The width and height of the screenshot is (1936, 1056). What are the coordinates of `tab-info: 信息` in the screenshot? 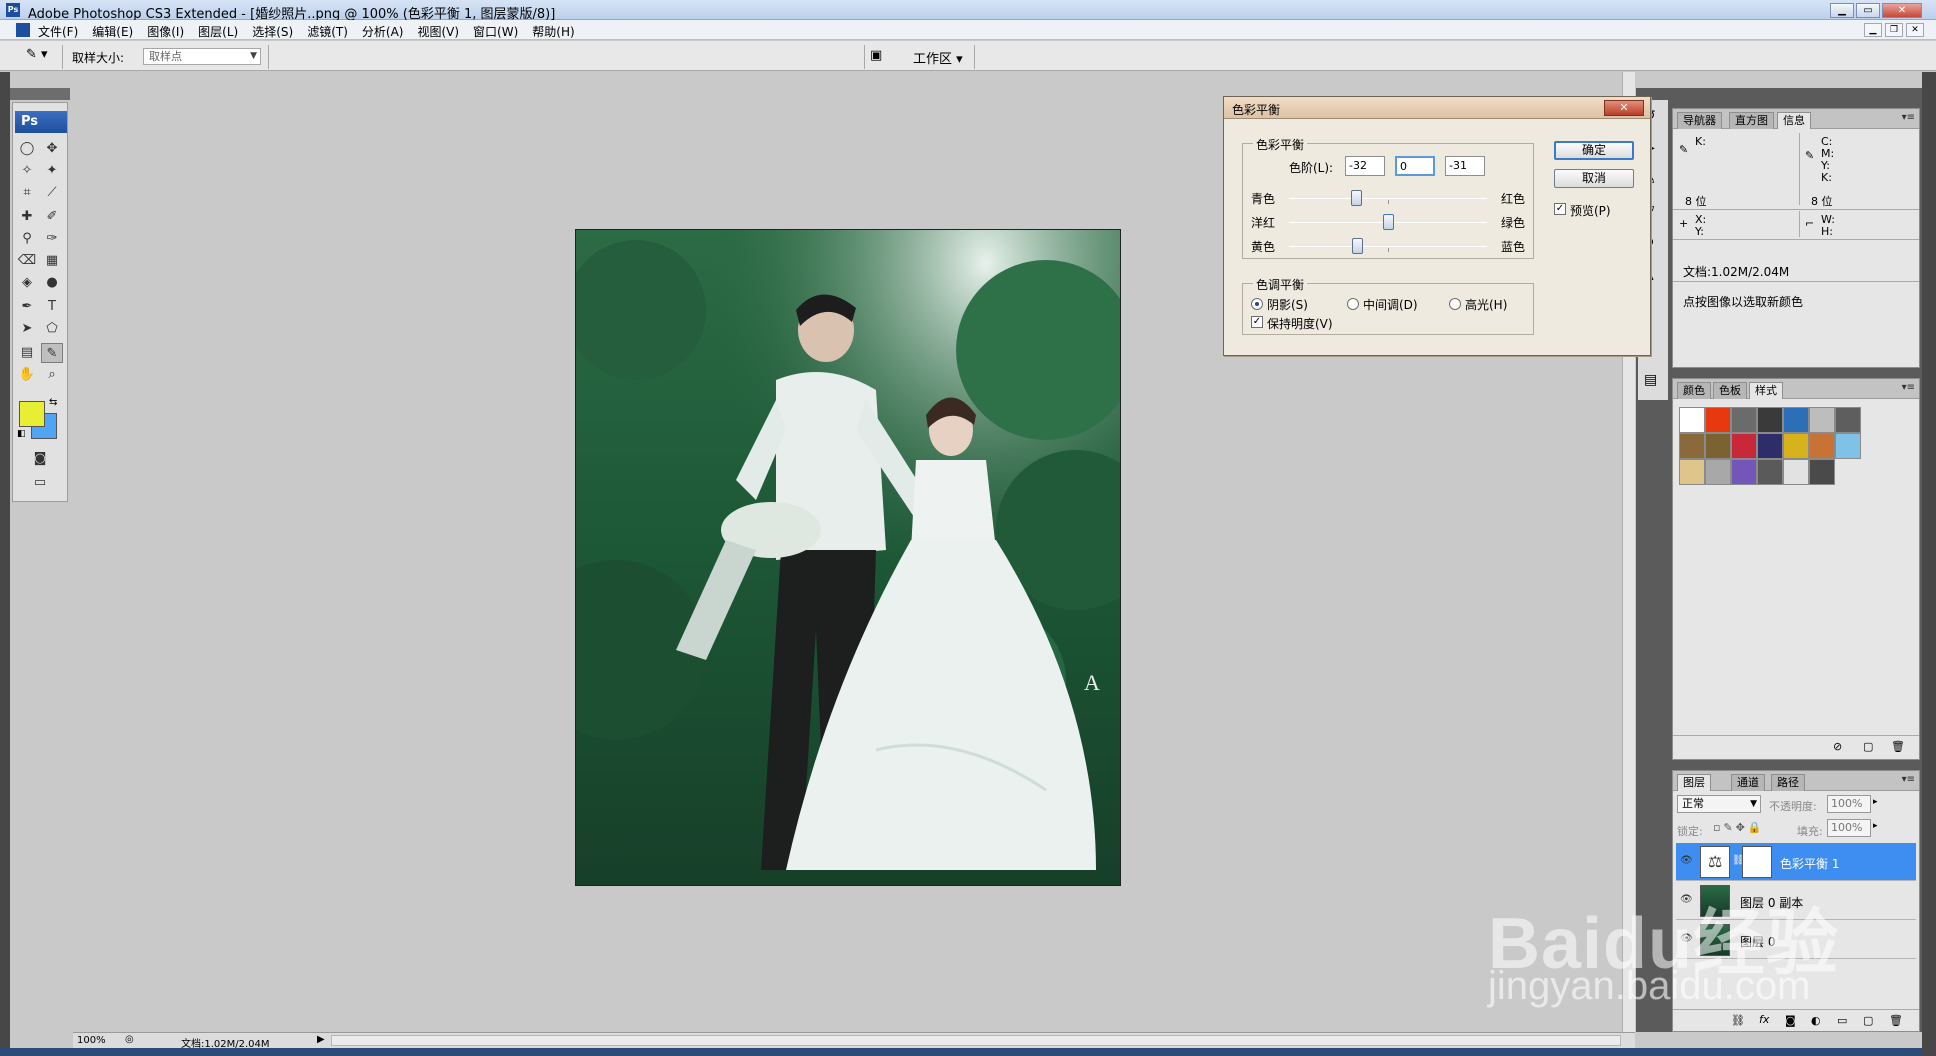 It's located at (1794, 120).